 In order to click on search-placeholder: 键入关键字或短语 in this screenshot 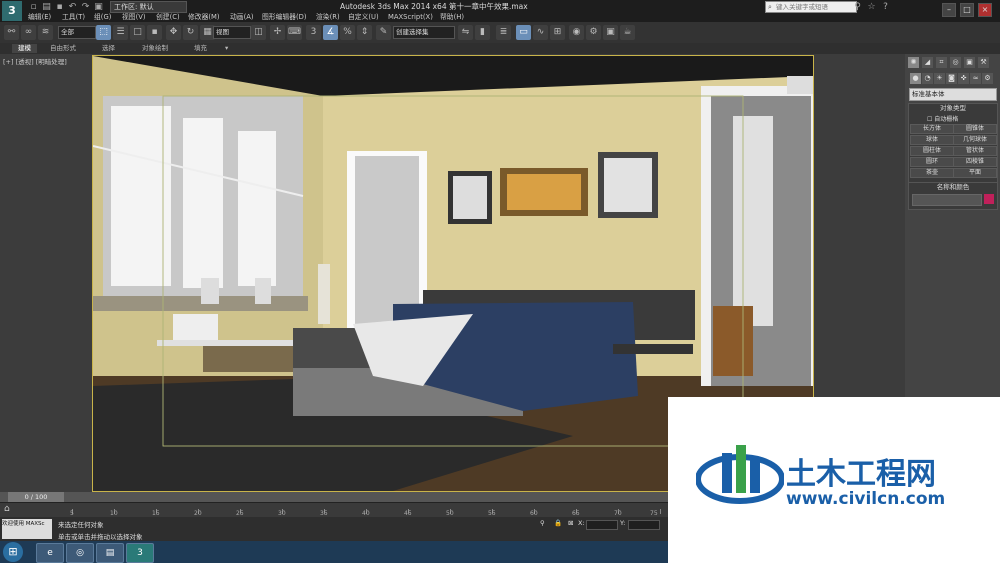, I will do `click(802, 7)`.